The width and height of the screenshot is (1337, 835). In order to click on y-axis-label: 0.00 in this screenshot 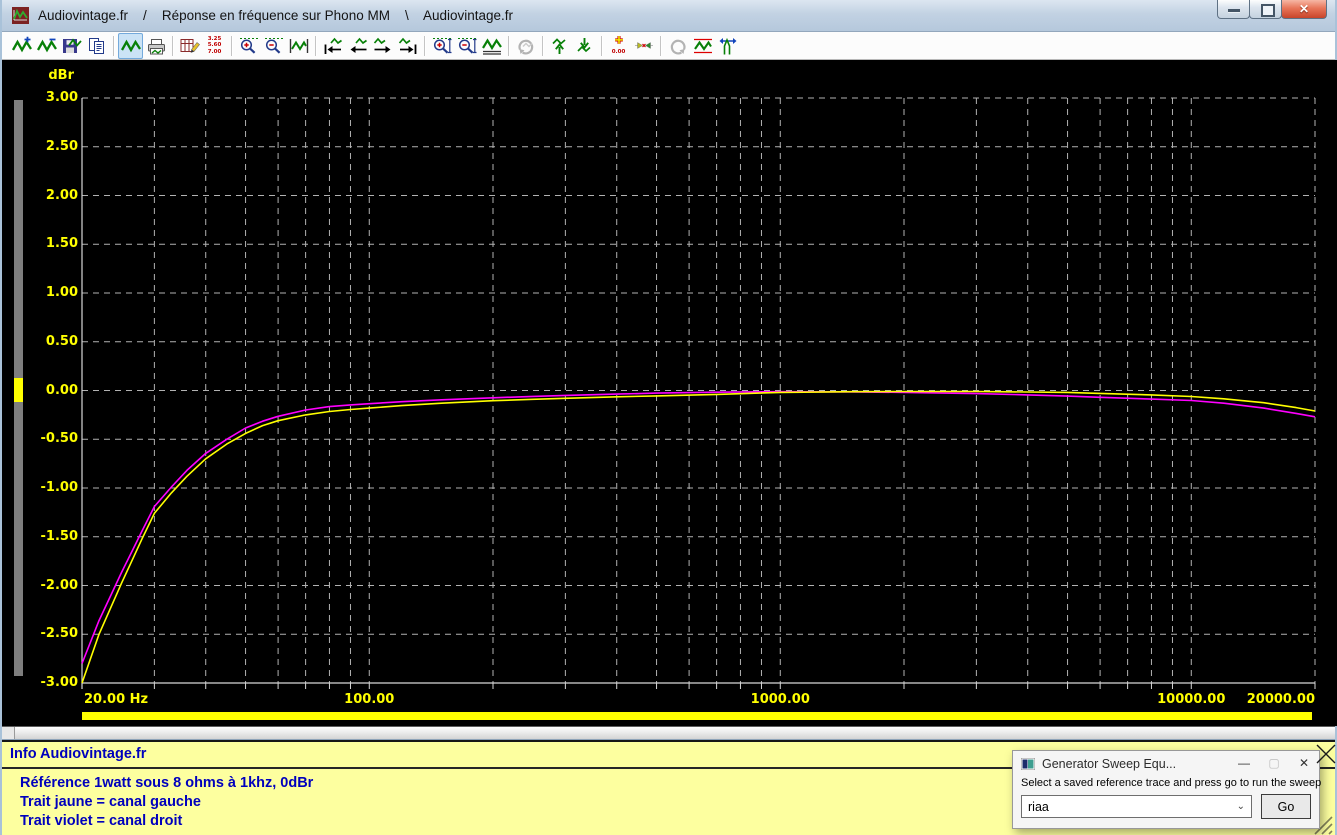, I will do `click(61, 390)`.